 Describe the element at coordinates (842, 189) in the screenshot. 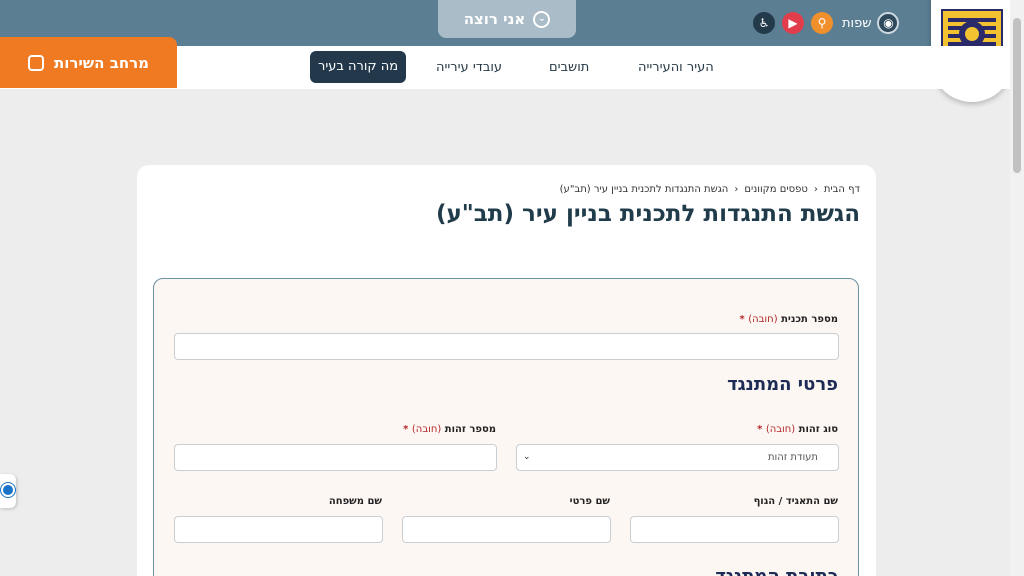

I see `breadcrumb-home: דף הבית` at that location.